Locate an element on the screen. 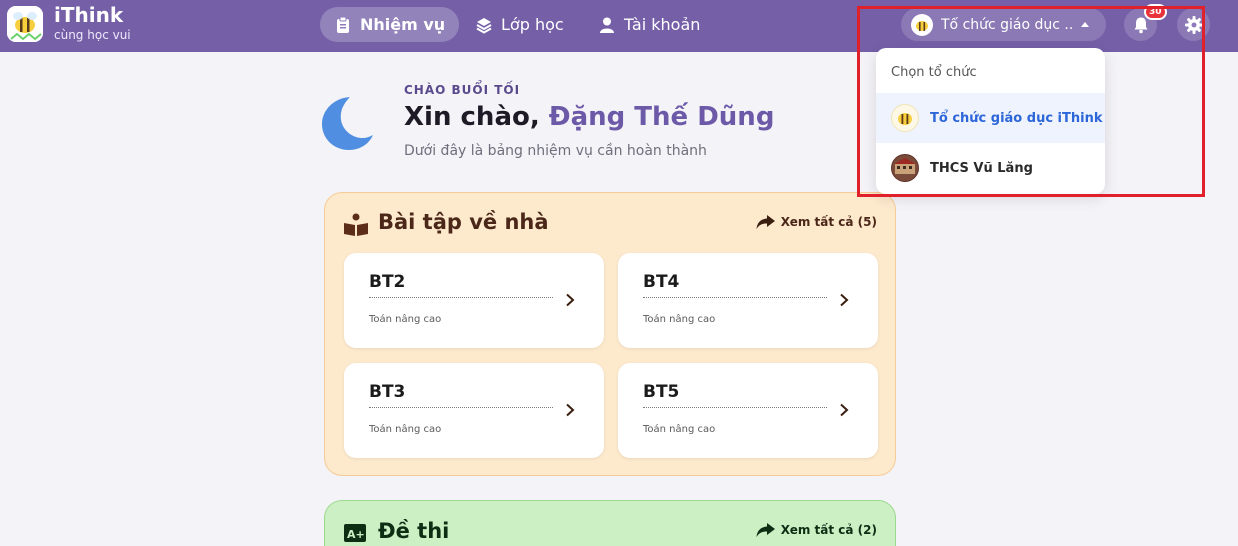 This screenshot has width=1238, height=546. greeting-subtitle: Dưới đây là bảng nhiệm vụ cần hoàn thành is located at coordinates (555, 151).